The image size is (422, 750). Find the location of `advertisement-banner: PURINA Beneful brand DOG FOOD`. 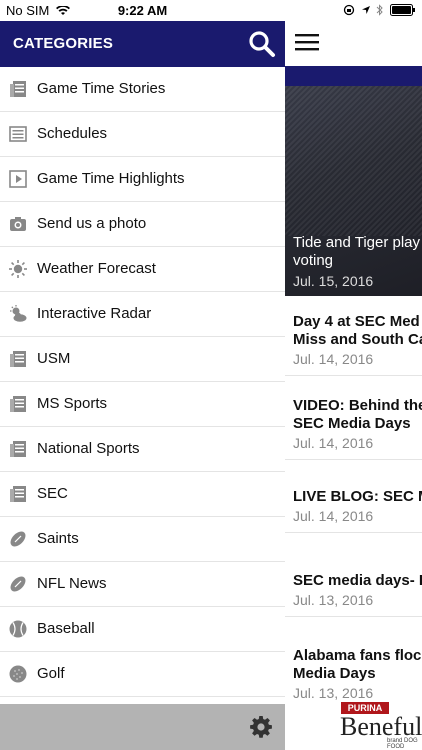

advertisement-banner: PURINA Beneful brand DOG FOOD is located at coordinates (378, 725).